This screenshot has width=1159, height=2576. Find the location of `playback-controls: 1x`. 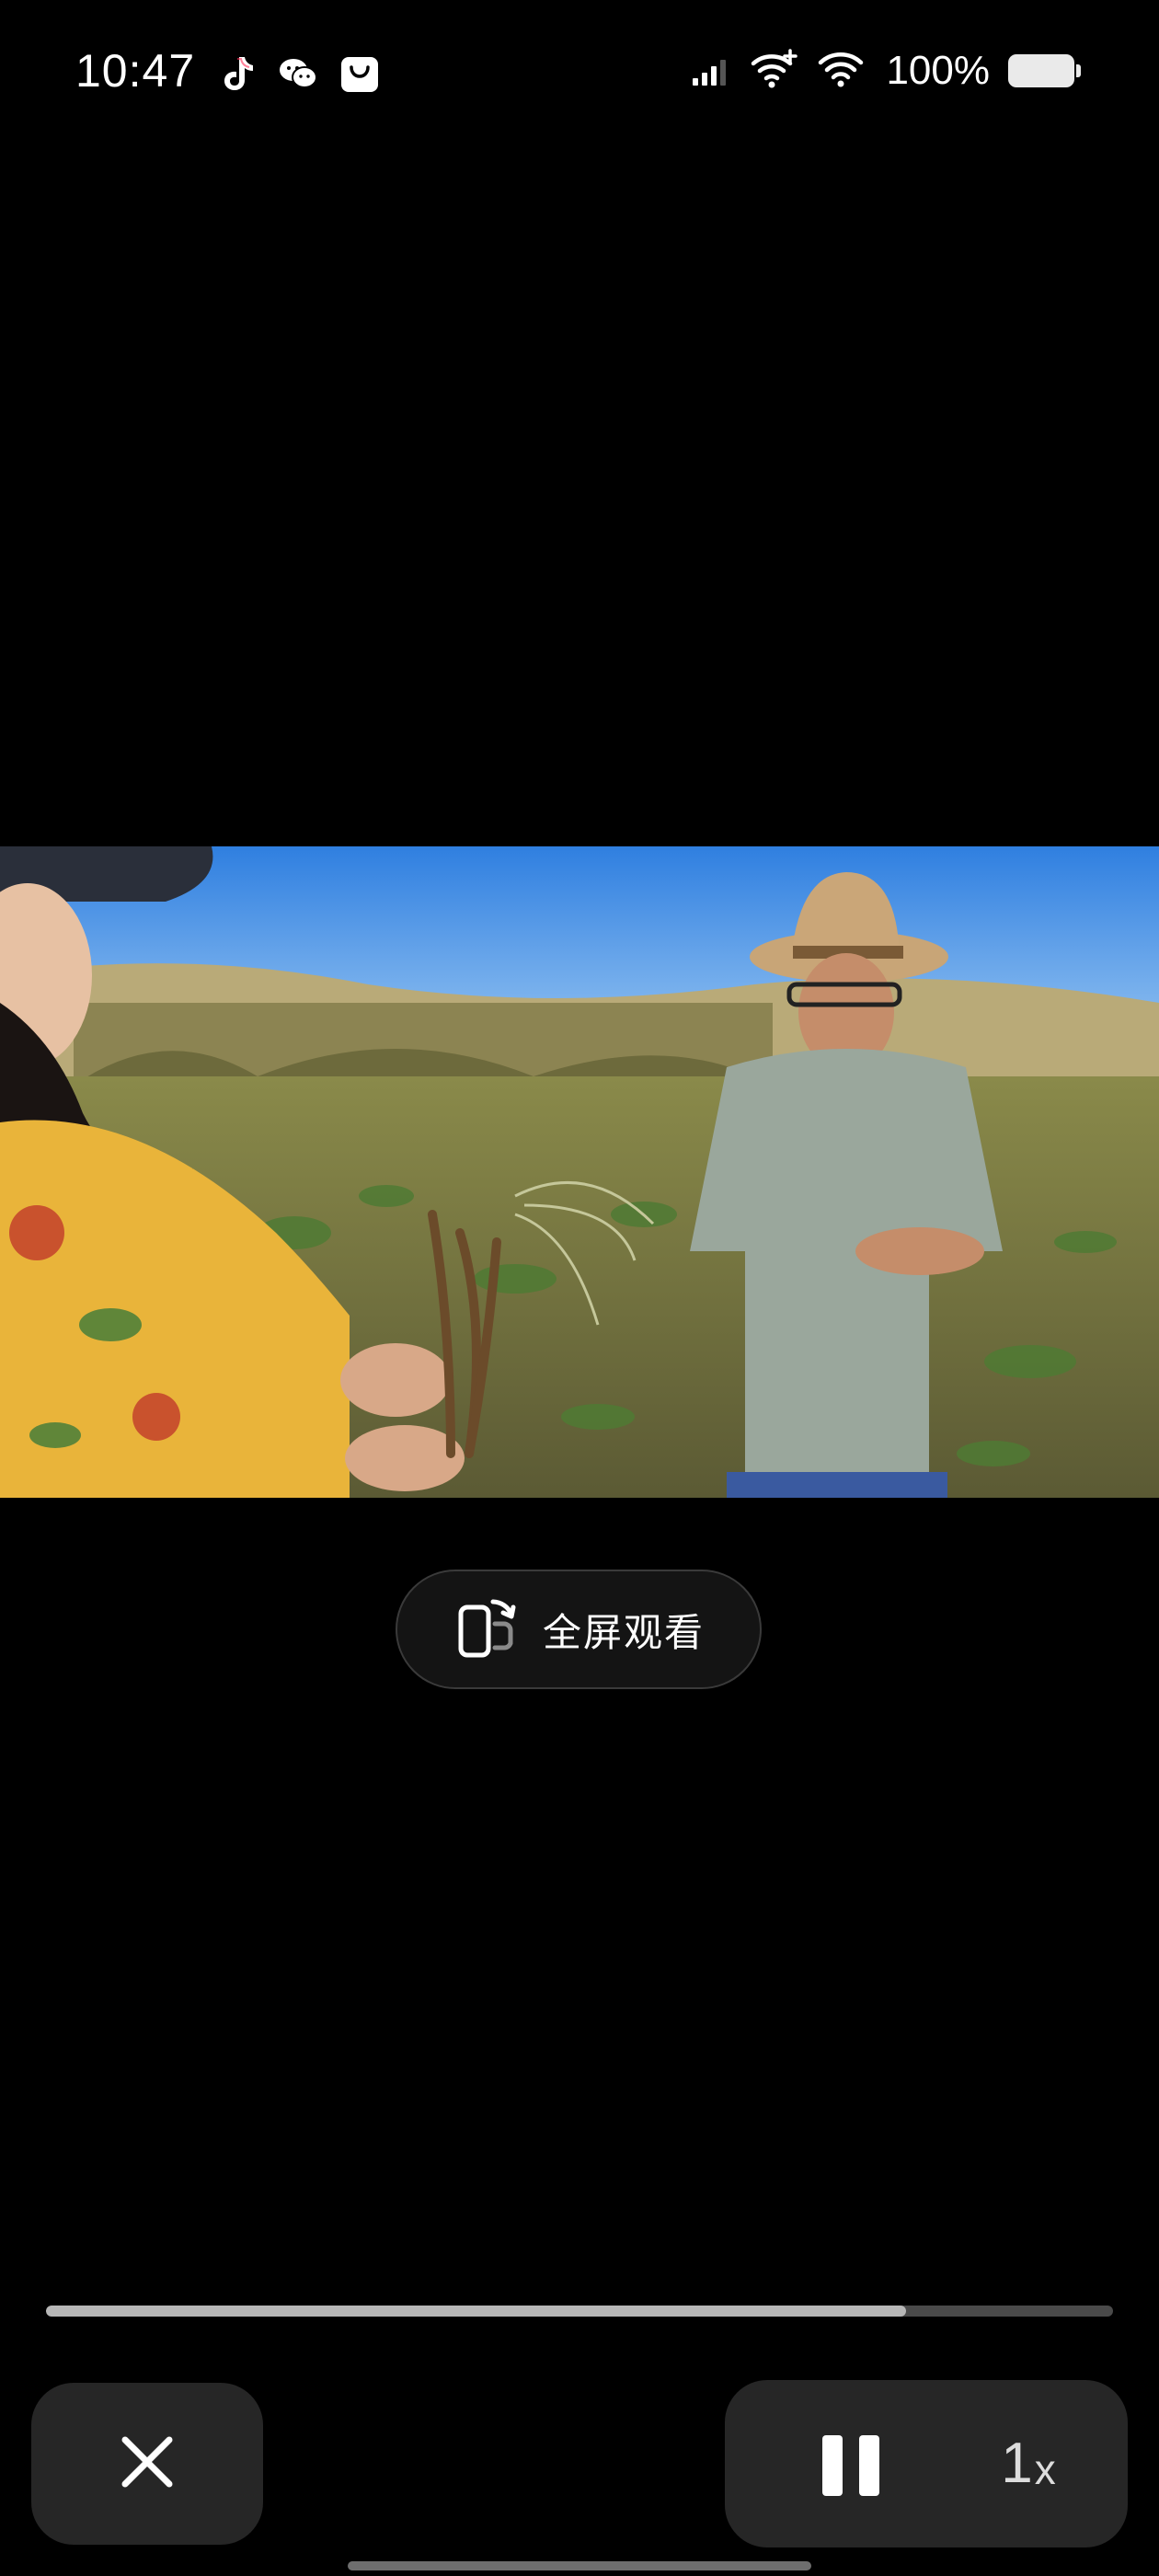

playback-controls: 1x is located at coordinates (926, 2463).